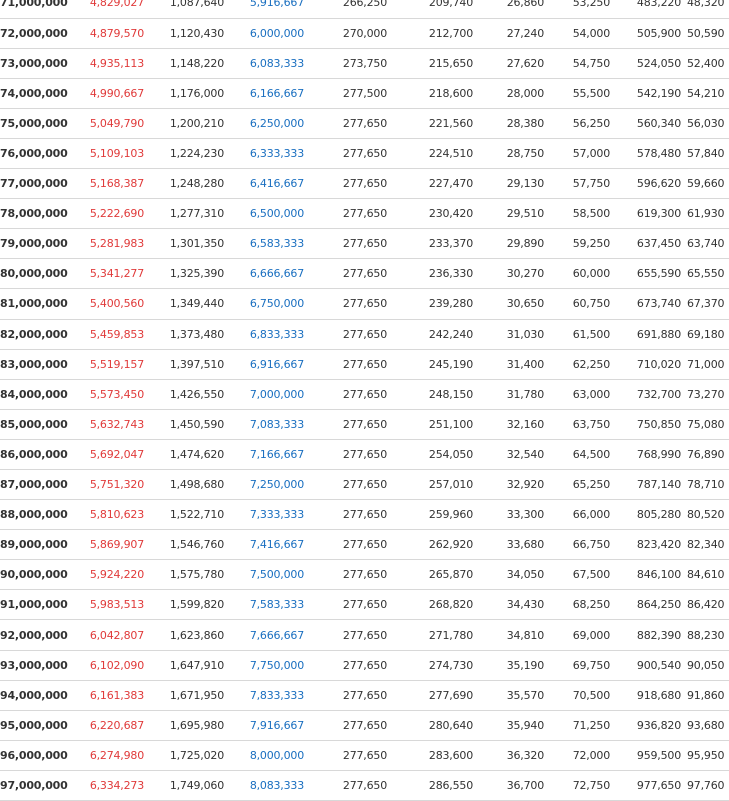 Image resolution: width=729 pixels, height=801 pixels. Describe the element at coordinates (583, 274) in the screenshot. I see `employment-insurance-cell: 60,000` at that location.